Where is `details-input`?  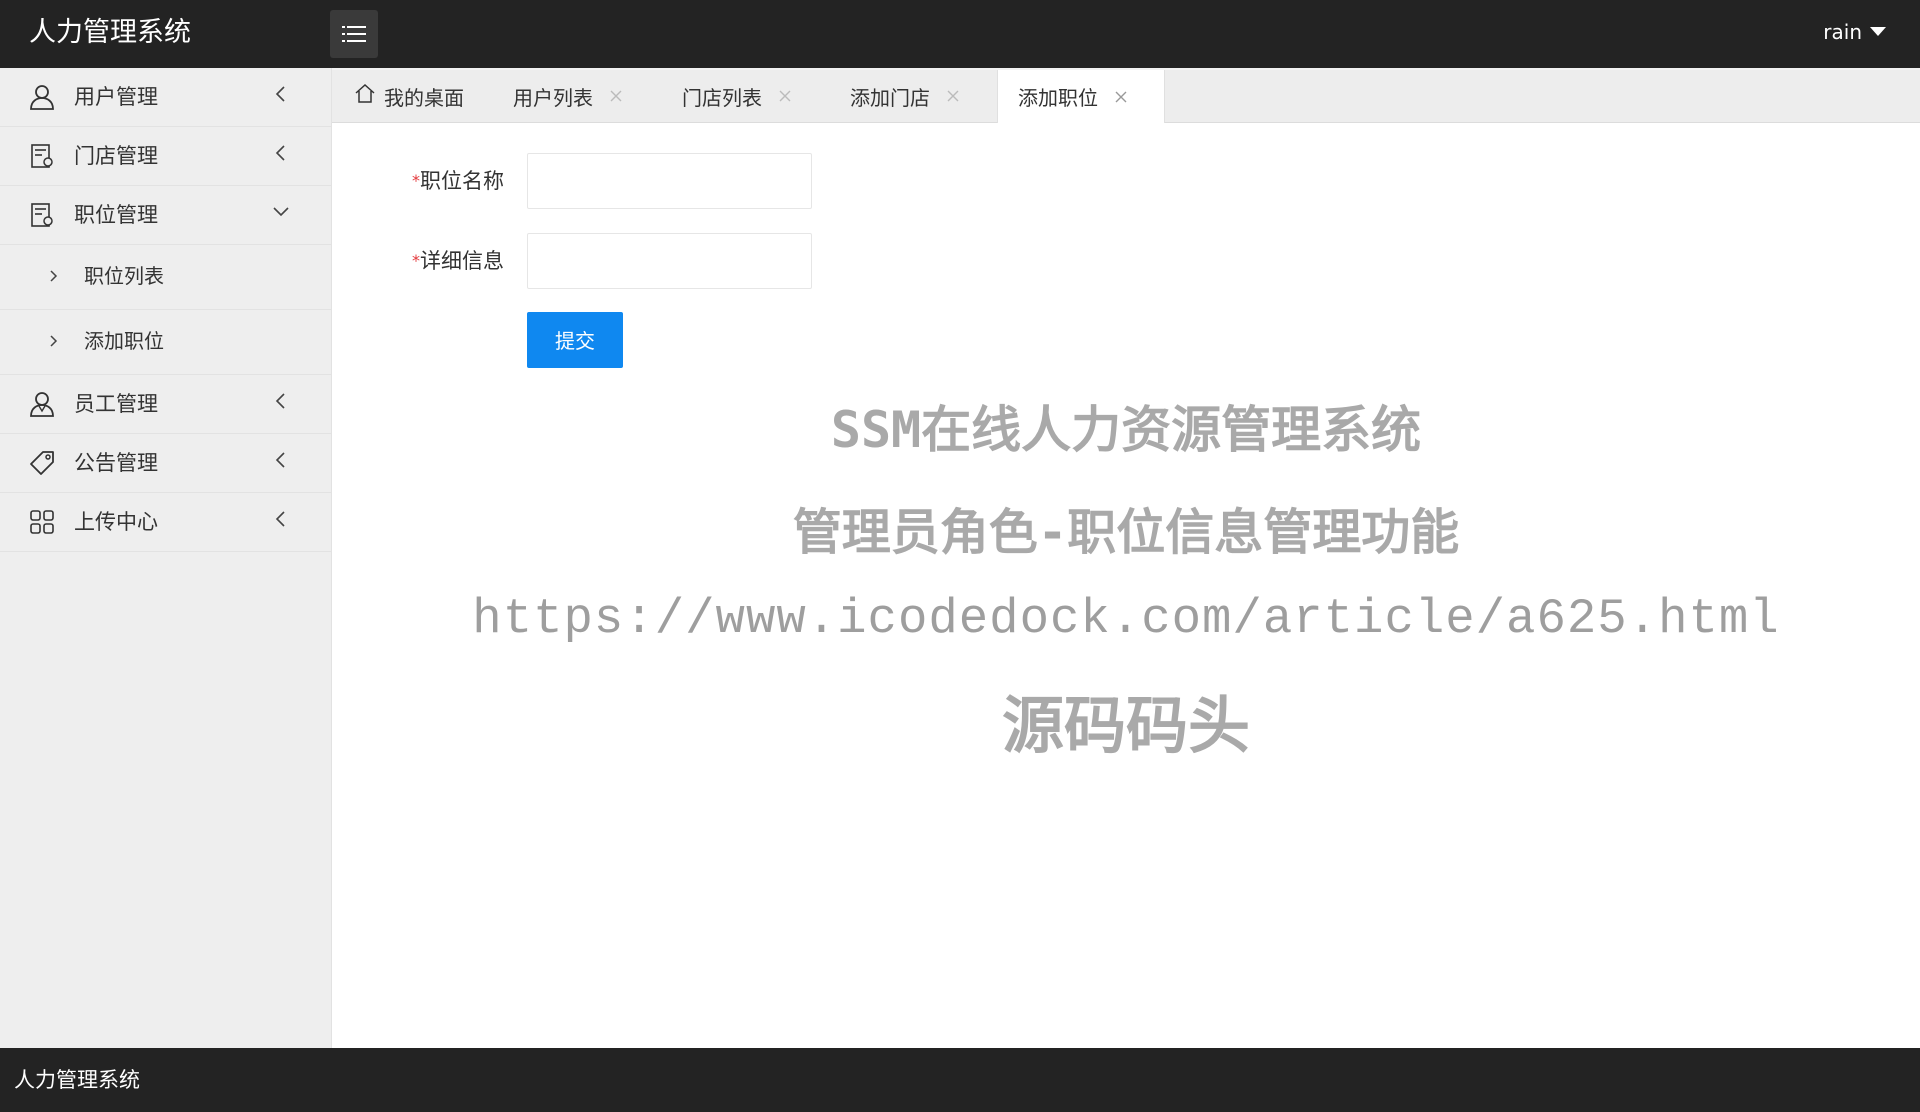
details-input is located at coordinates (669, 261).